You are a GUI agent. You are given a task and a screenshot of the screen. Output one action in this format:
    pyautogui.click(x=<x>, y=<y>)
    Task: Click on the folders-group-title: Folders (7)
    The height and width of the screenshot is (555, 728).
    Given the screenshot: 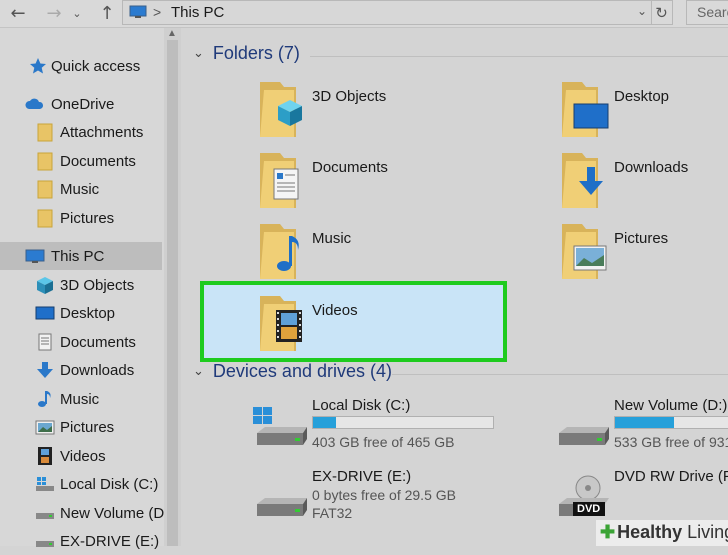 What is the action you would take?
    pyautogui.click(x=256, y=53)
    